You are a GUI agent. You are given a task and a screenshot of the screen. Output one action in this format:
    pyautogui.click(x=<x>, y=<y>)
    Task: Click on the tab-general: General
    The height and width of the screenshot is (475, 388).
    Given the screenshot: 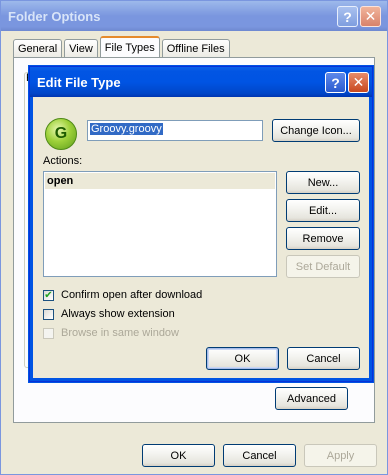 What is the action you would take?
    pyautogui.click(x=38, y=48)
    